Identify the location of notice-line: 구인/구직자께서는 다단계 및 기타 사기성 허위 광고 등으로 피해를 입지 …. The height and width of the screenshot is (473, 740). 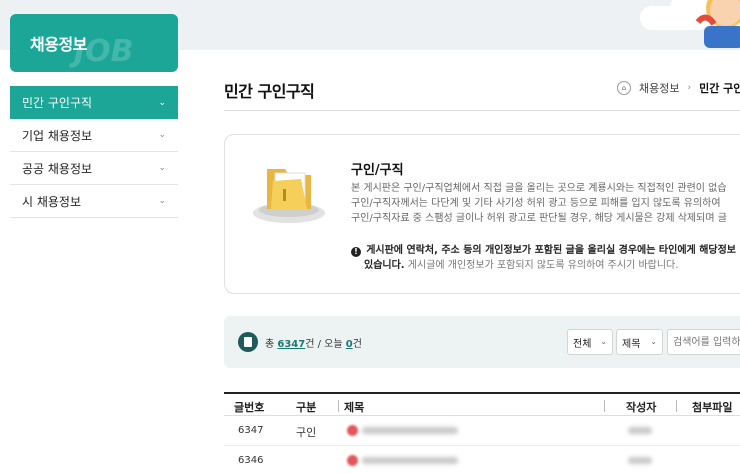
(536, 203).